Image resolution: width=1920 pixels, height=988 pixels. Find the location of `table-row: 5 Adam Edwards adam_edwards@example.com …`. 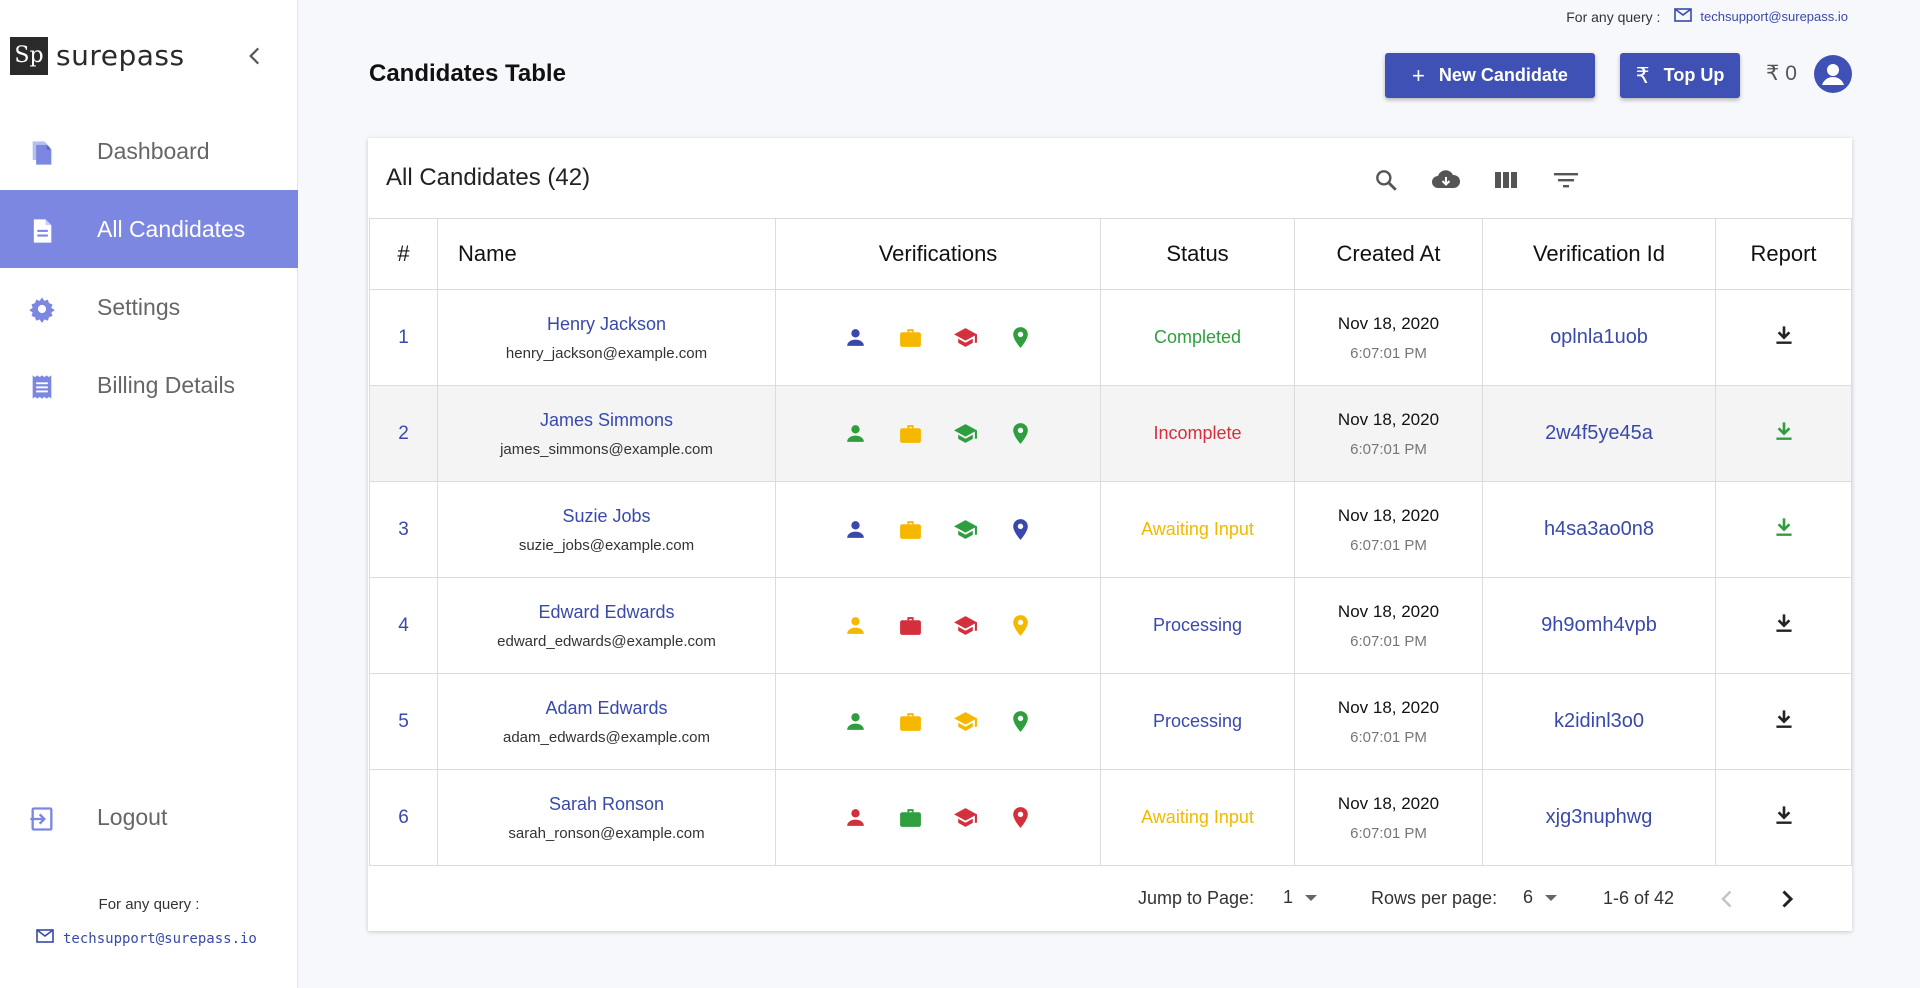

table-row: 5 Adam Edwards adam_edwards@example.com … is located at coordinates (1110, 721).